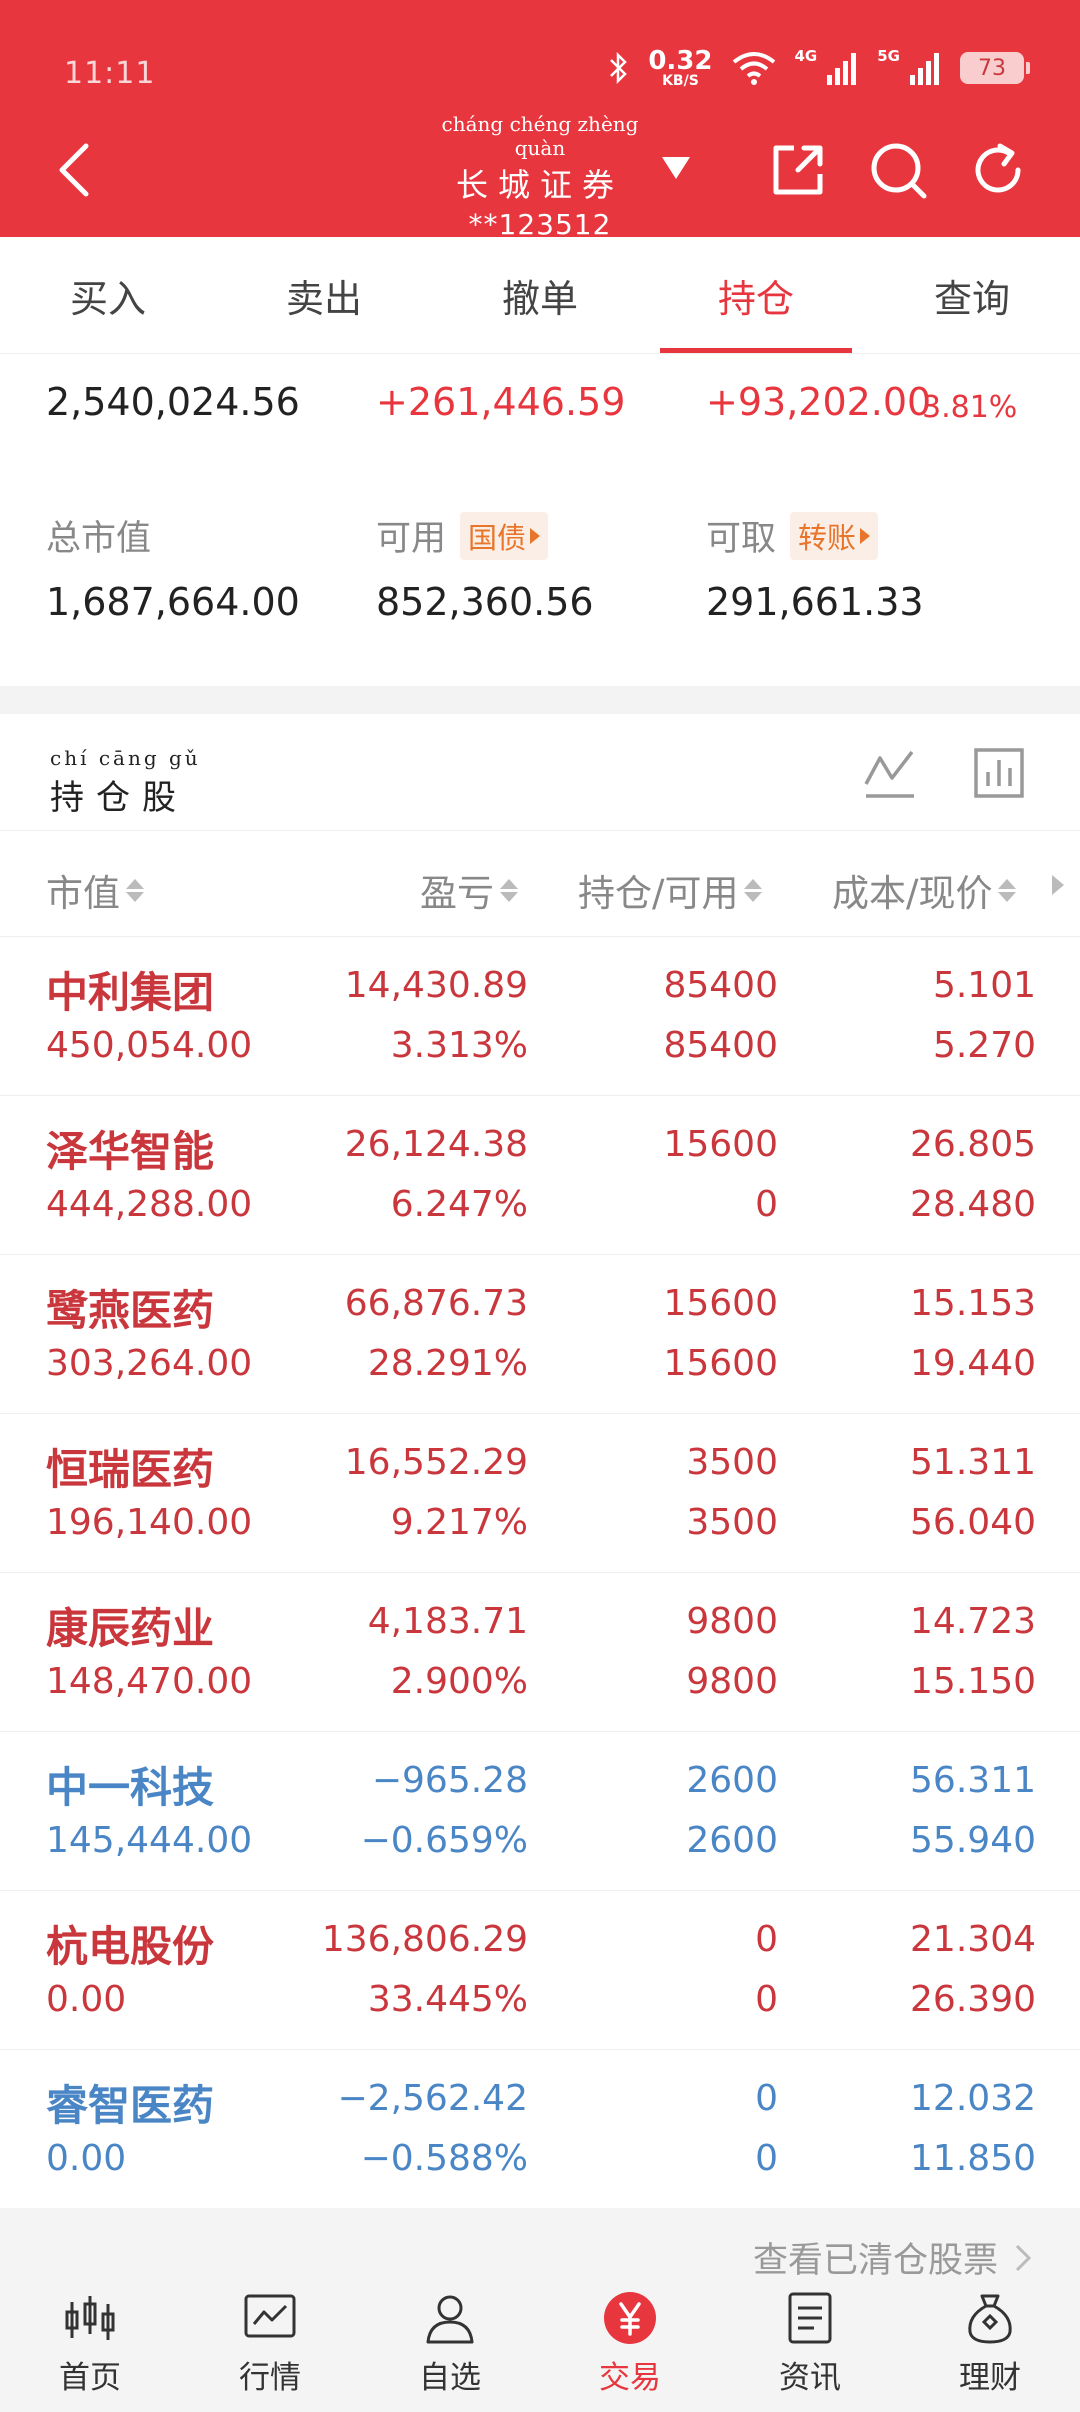 The width and height of the screenshot is (1080, 2412). I want to click on stock-name: 泽华智能, so click(130, 1151).